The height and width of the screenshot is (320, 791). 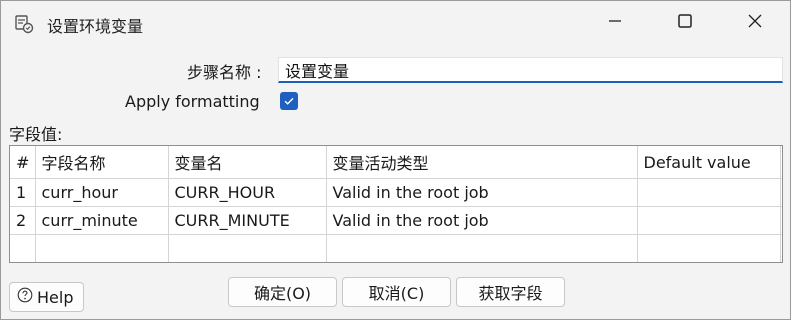 I want to click on help-button-label: Help, so click(x=55, y=297).